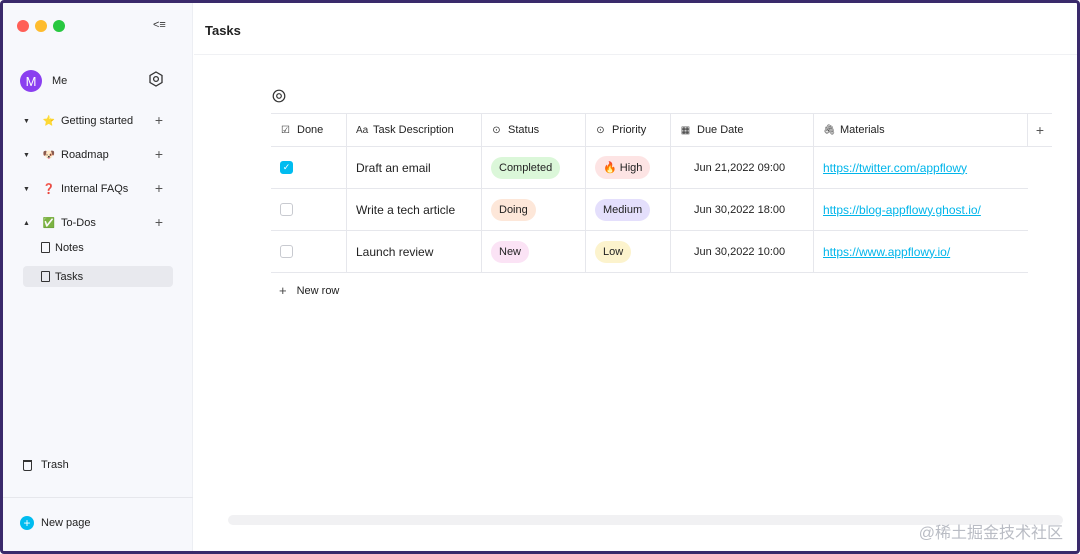 This screenshot has height=554, width=1080. I want to click on description-cell: Write a tech article, so click(414, 209).